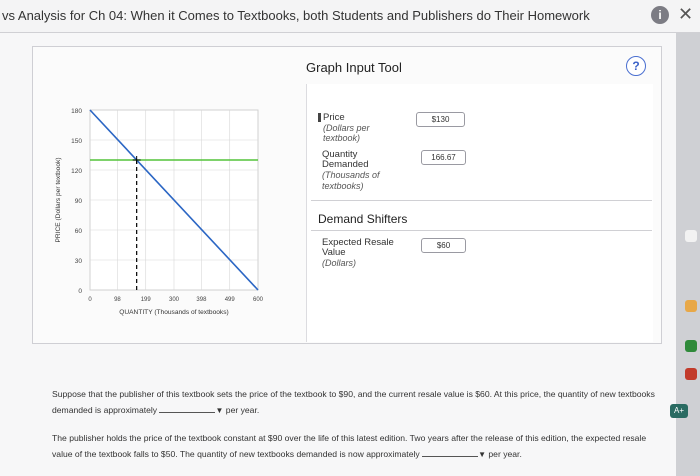 The height and width of the screenshot is (476, 700). What do you see at coordinates (258, 300) in the screenshot?
I see `x-tick-label: 600` at bounding box center [258, 300].